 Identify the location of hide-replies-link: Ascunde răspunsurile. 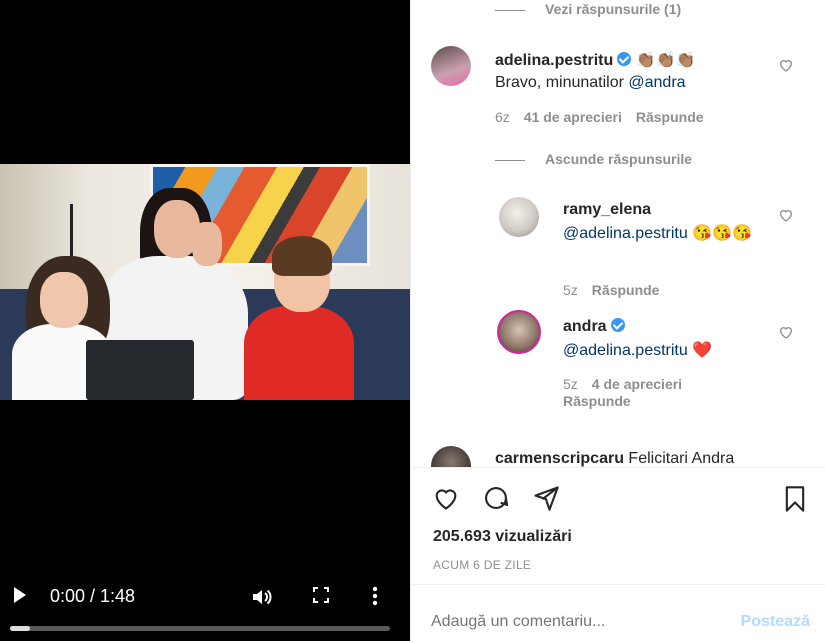
(593, 159).